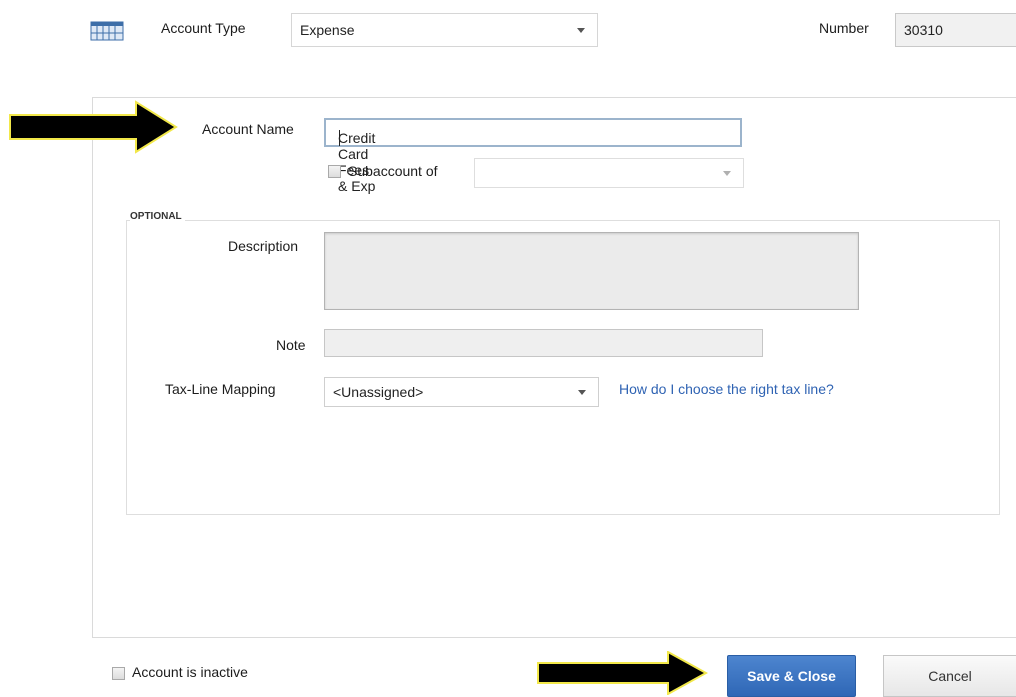  Describe the element at coordinates (726, 389) in the screenshot. I see `tax-line-help-link: How do I choose the right tax line?` at that location.